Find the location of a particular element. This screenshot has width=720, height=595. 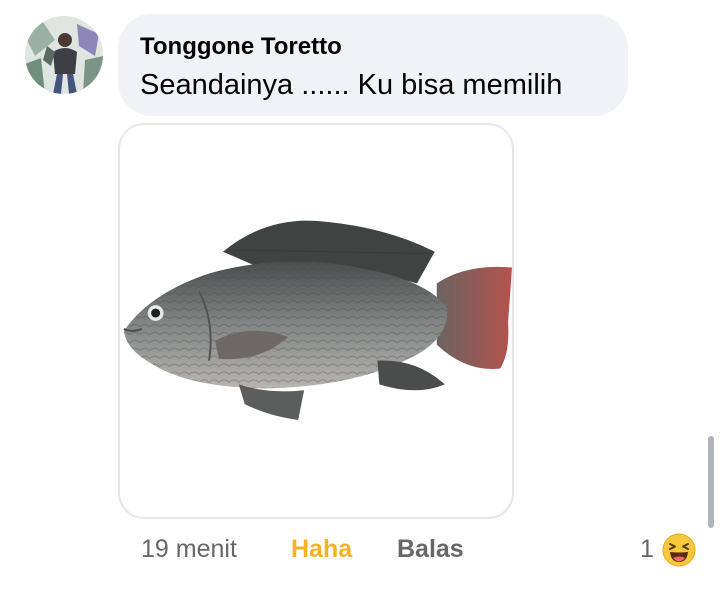

reaction-count: 1 is located at coordinates (647, 549).